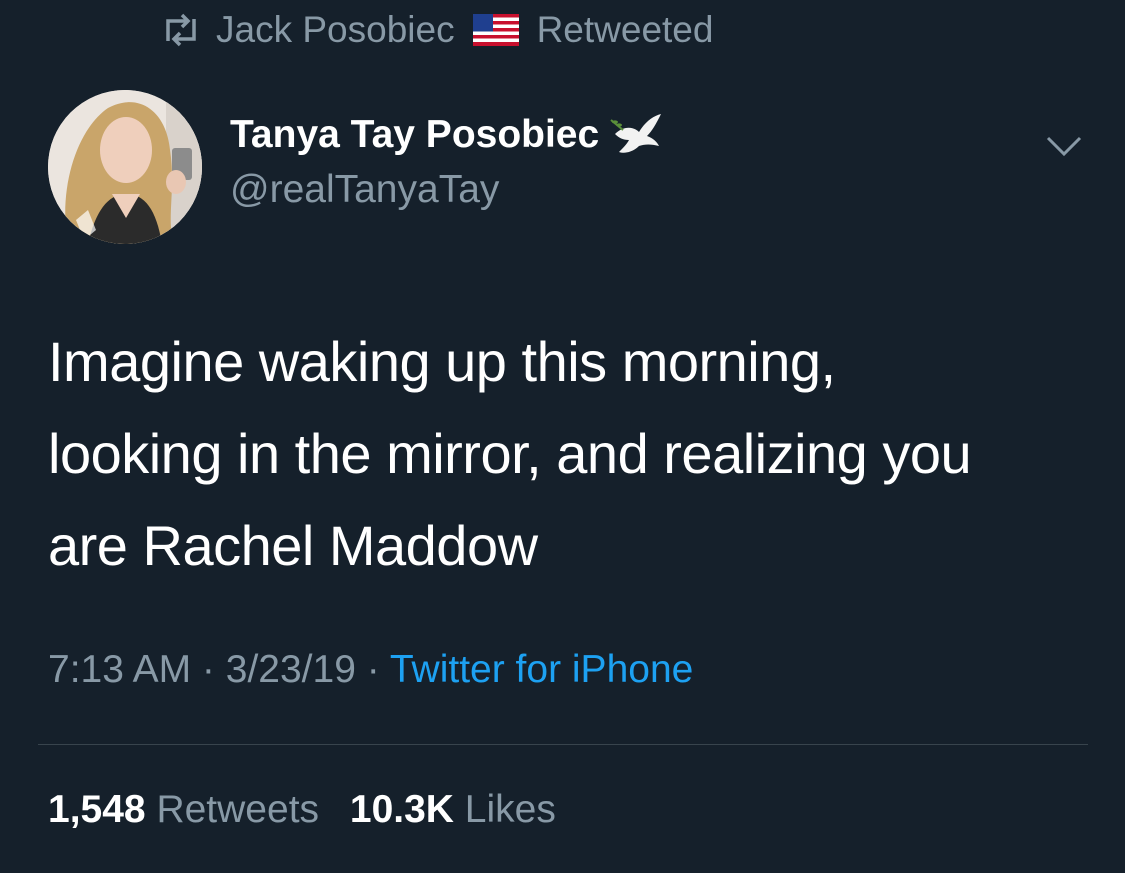 Image resolution: width=1125 pixels, height=873 pixels. I want to click on retweets-label: Retweets, so click(238, 809).